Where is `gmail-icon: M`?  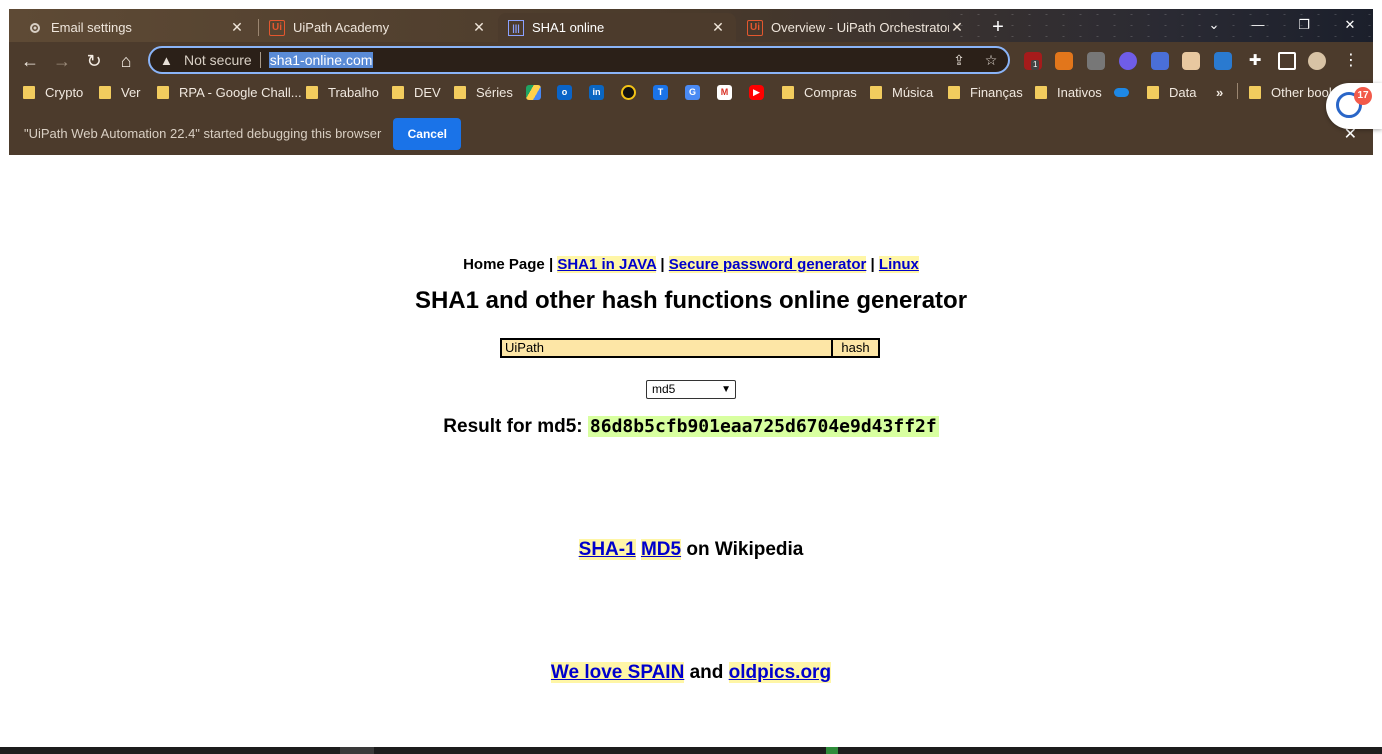
gmail-icon: M is located at coordinates (724, 92).